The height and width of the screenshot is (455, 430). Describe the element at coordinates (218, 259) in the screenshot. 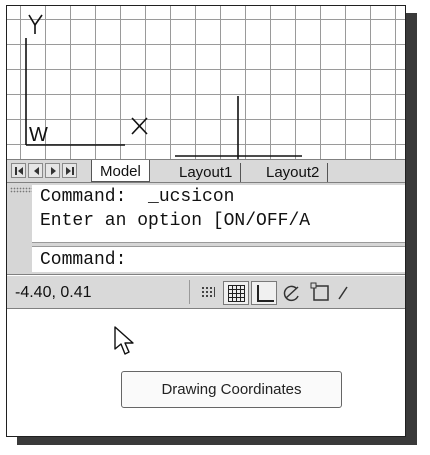

I see `command-prompt-input: Command:` at that location.